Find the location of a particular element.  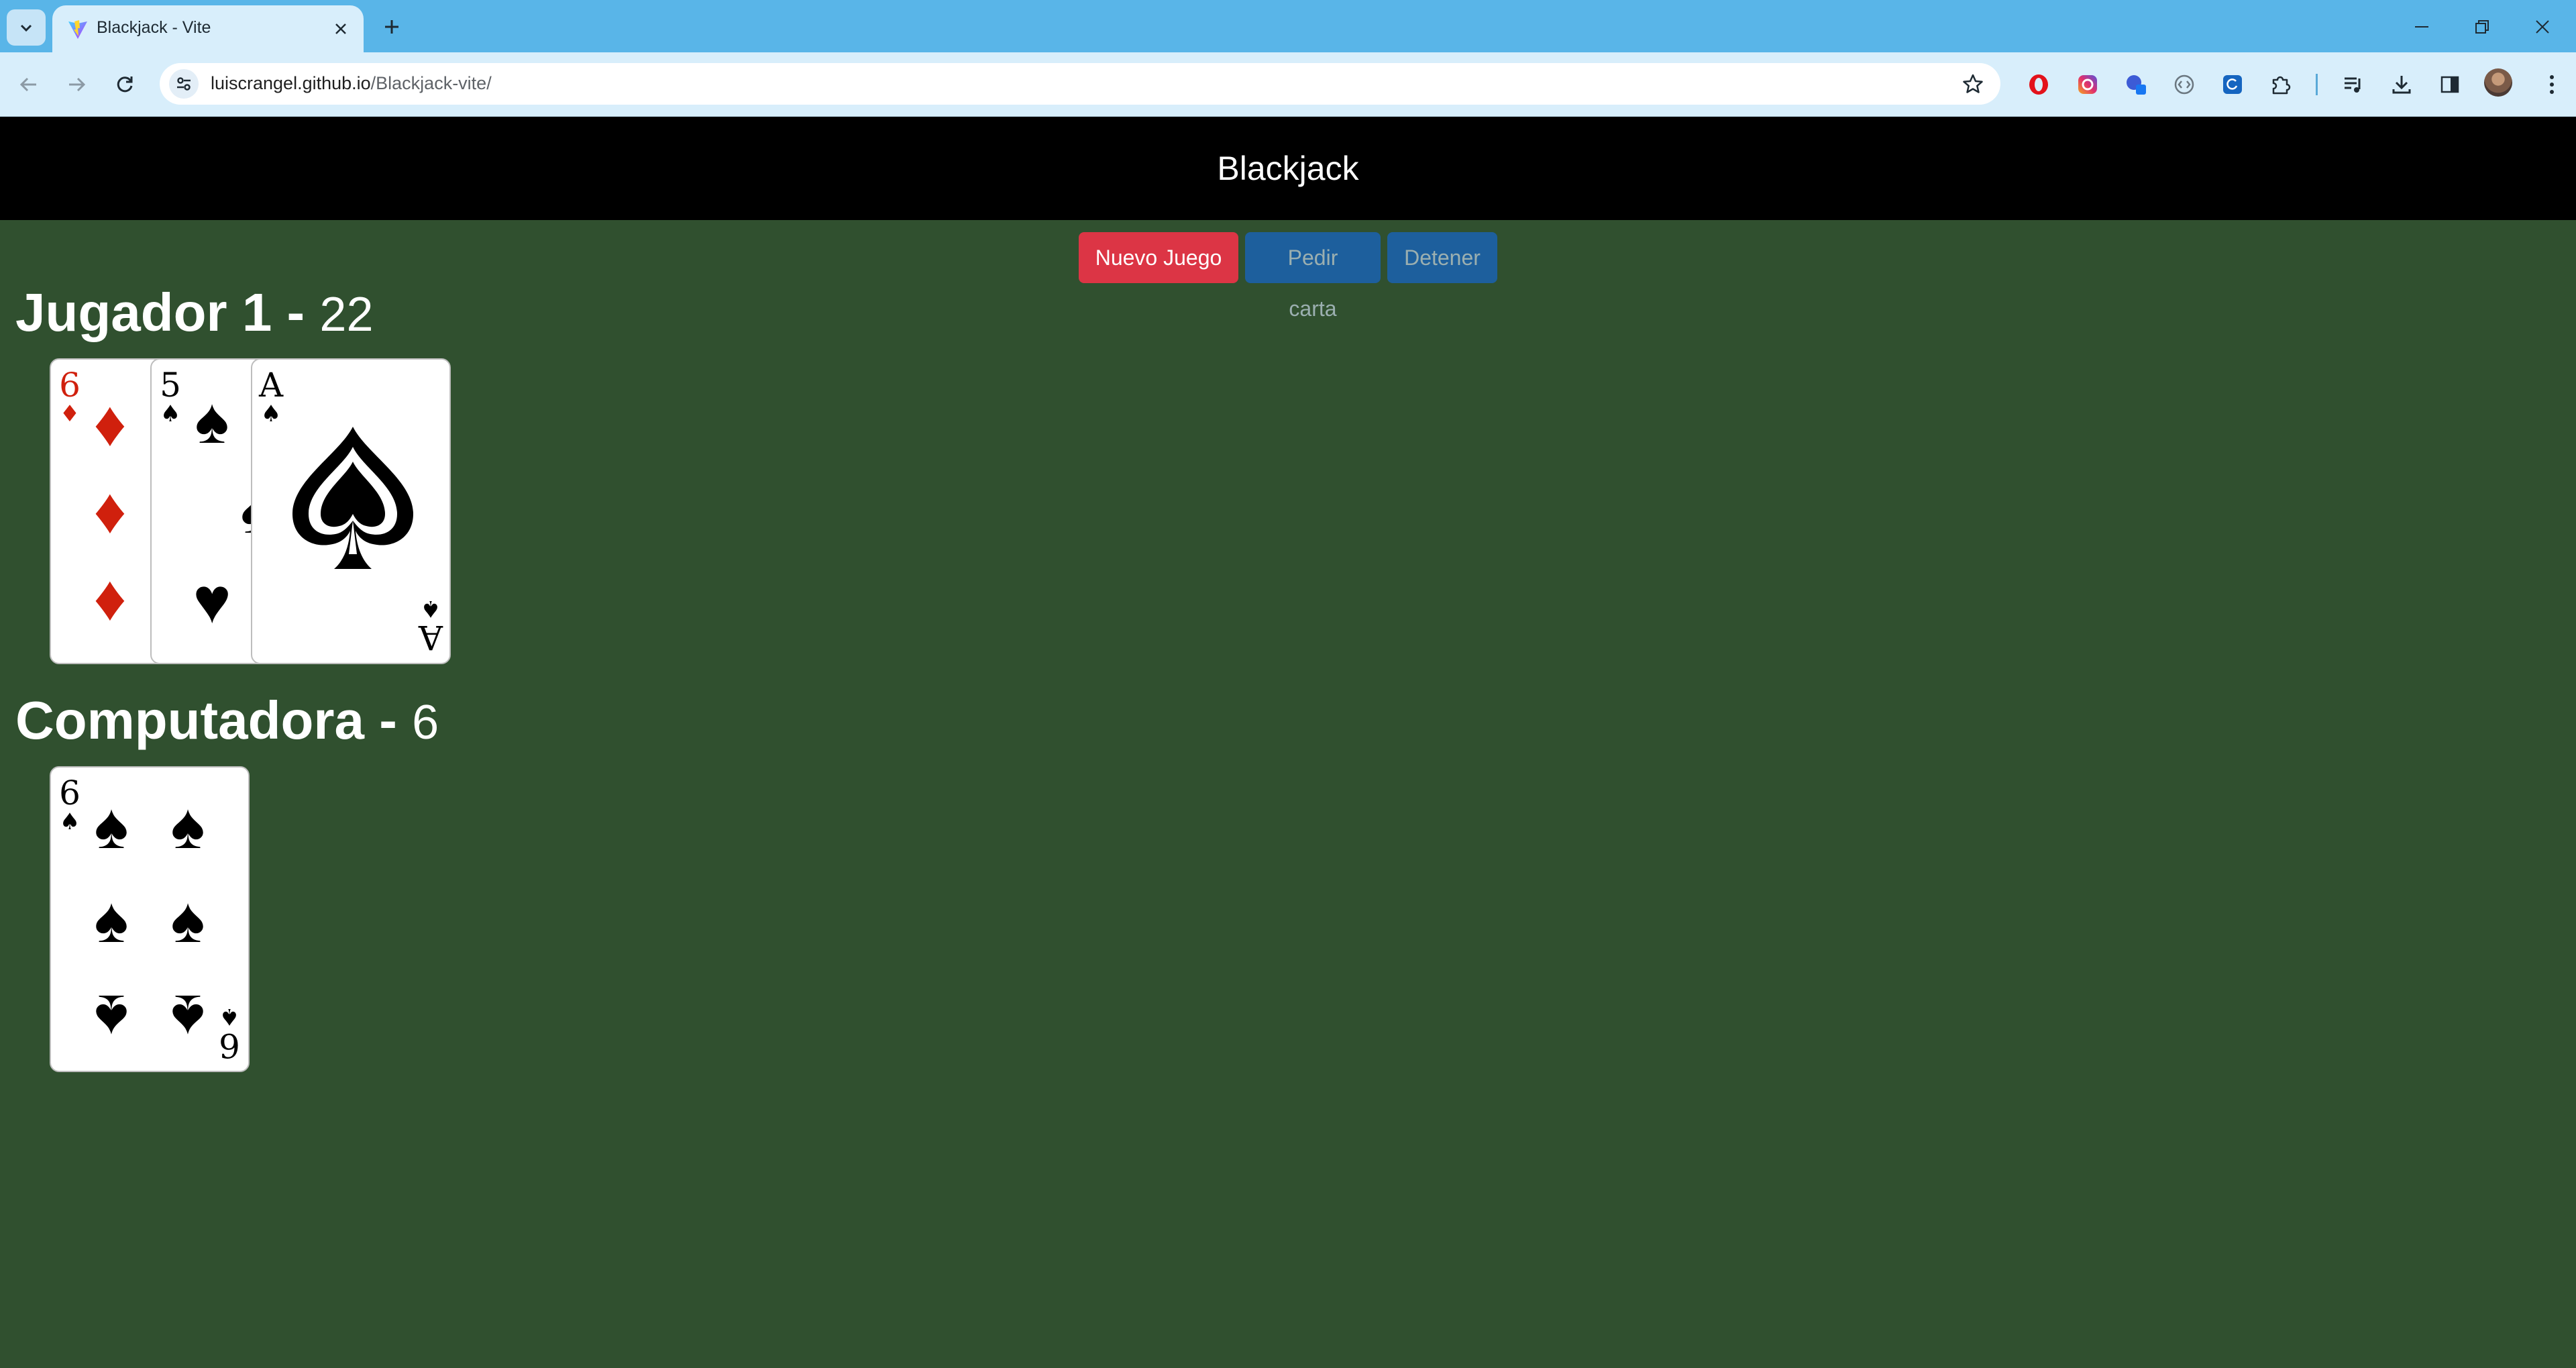

restore-button is located at coordinates (2482, 26).